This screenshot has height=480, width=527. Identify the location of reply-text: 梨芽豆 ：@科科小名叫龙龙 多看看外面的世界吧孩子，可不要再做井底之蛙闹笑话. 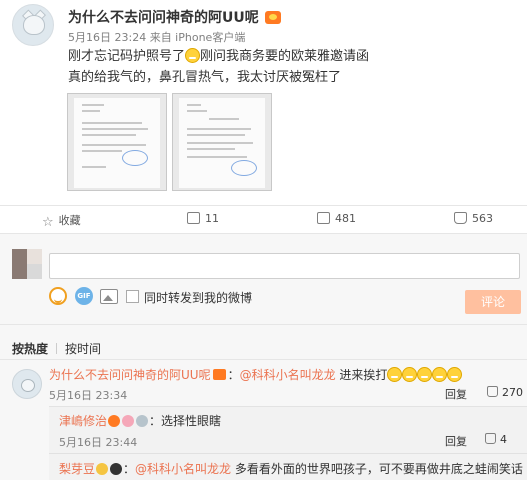
(291, 469).